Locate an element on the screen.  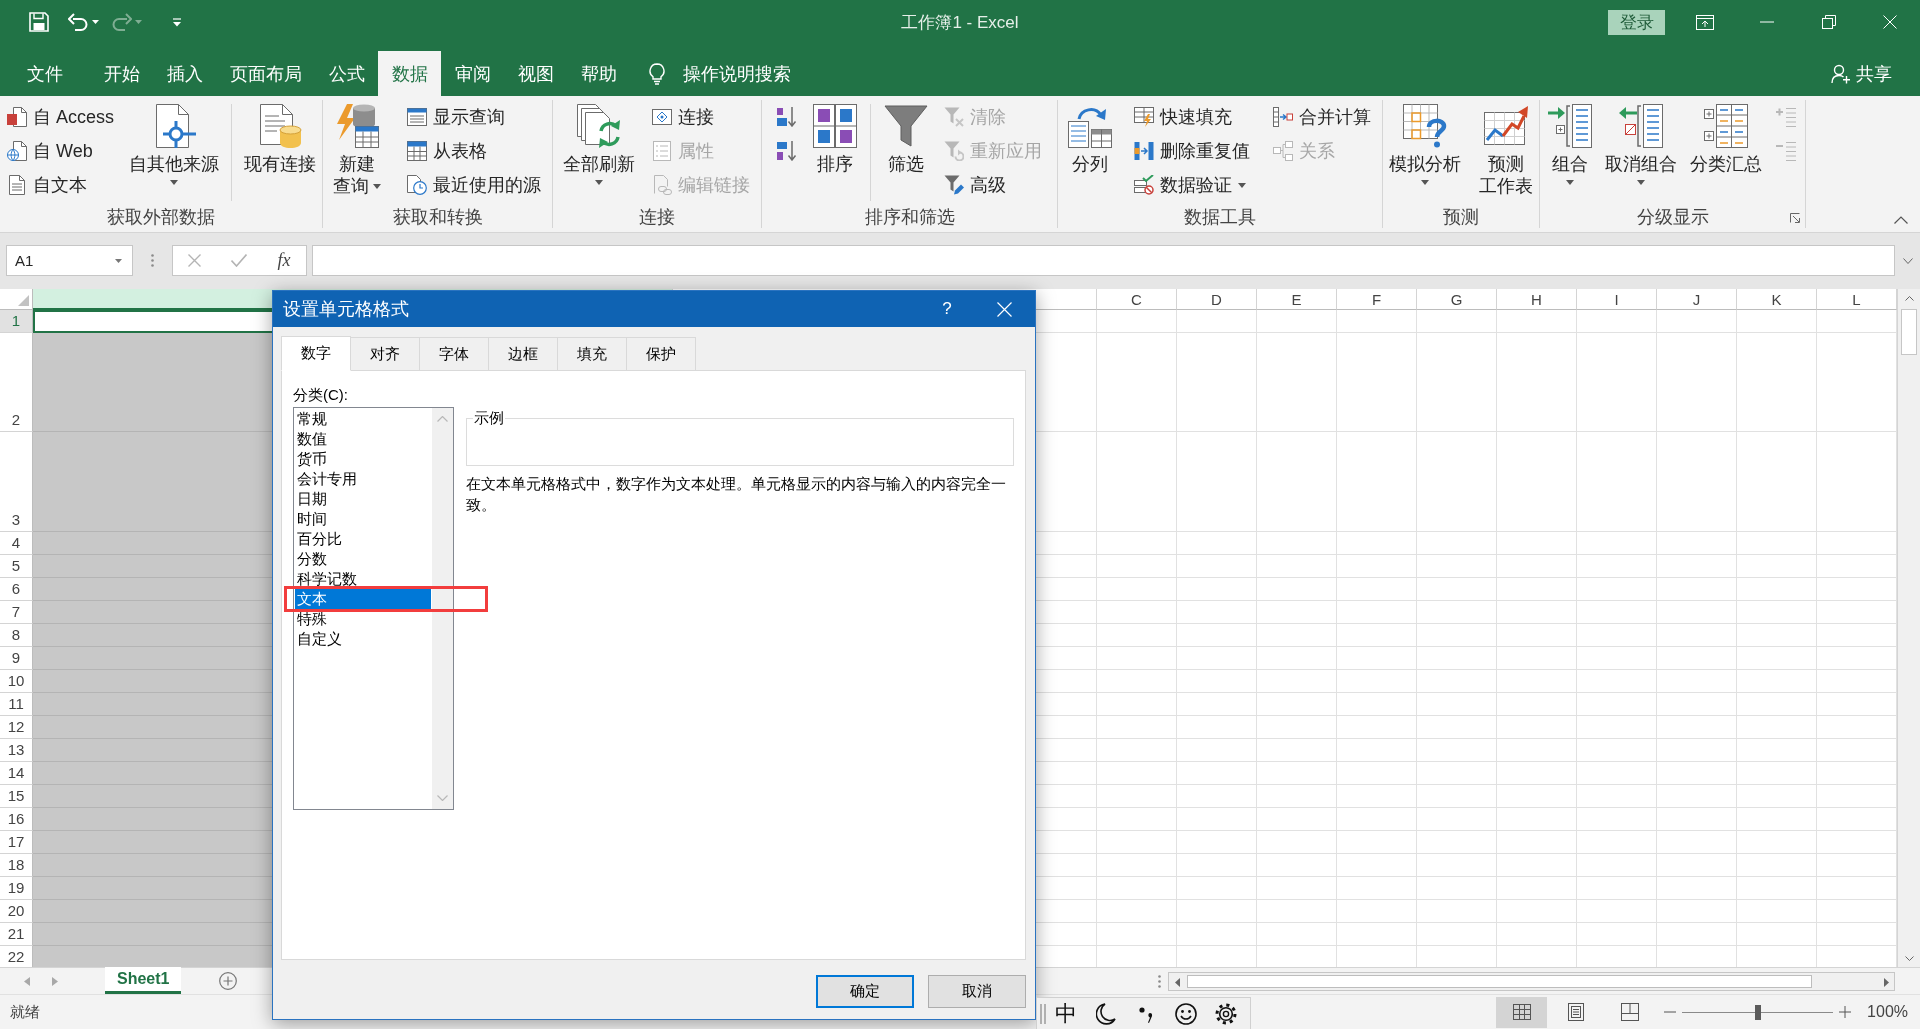
caret-icon is located at coordinates (95, 22).